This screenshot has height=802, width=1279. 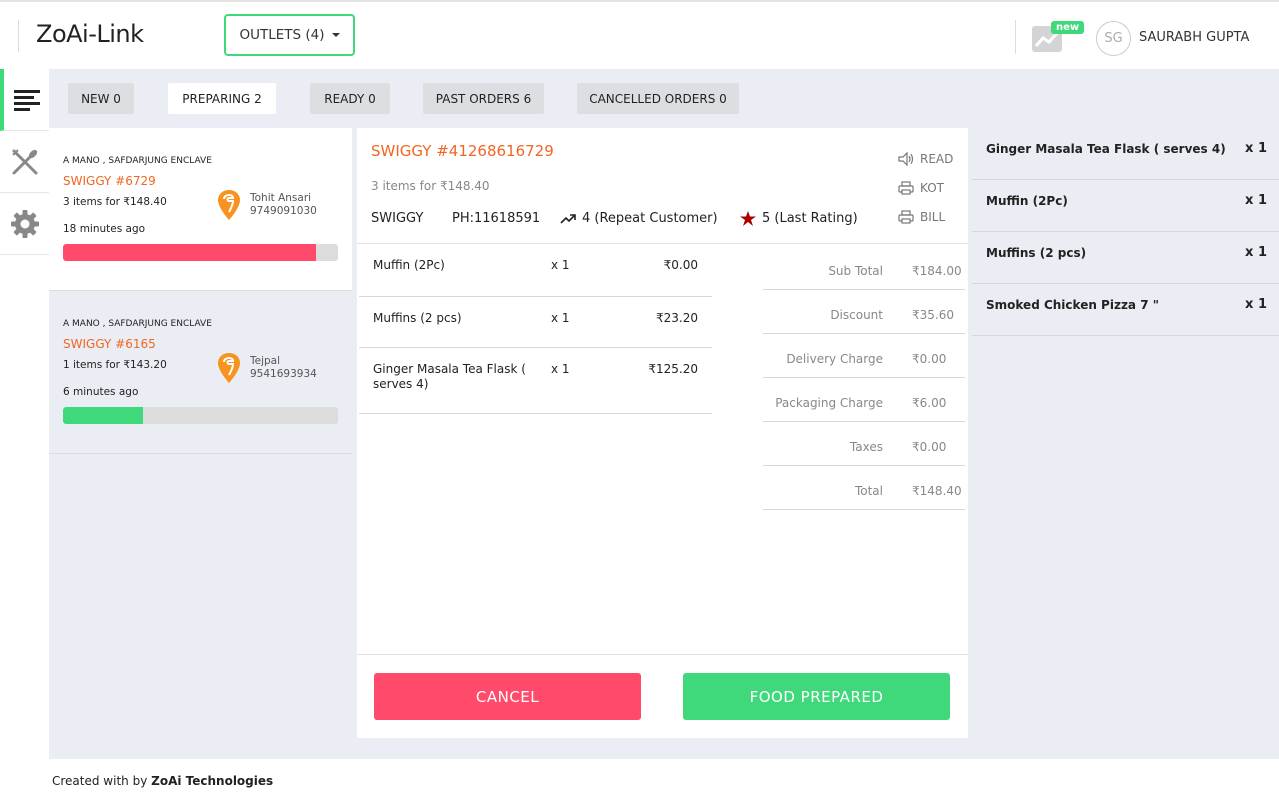 What do you see at coordinates (568, 218) in the screenshot?
I see `trending-up-icon` at bounding box center [568, 218].